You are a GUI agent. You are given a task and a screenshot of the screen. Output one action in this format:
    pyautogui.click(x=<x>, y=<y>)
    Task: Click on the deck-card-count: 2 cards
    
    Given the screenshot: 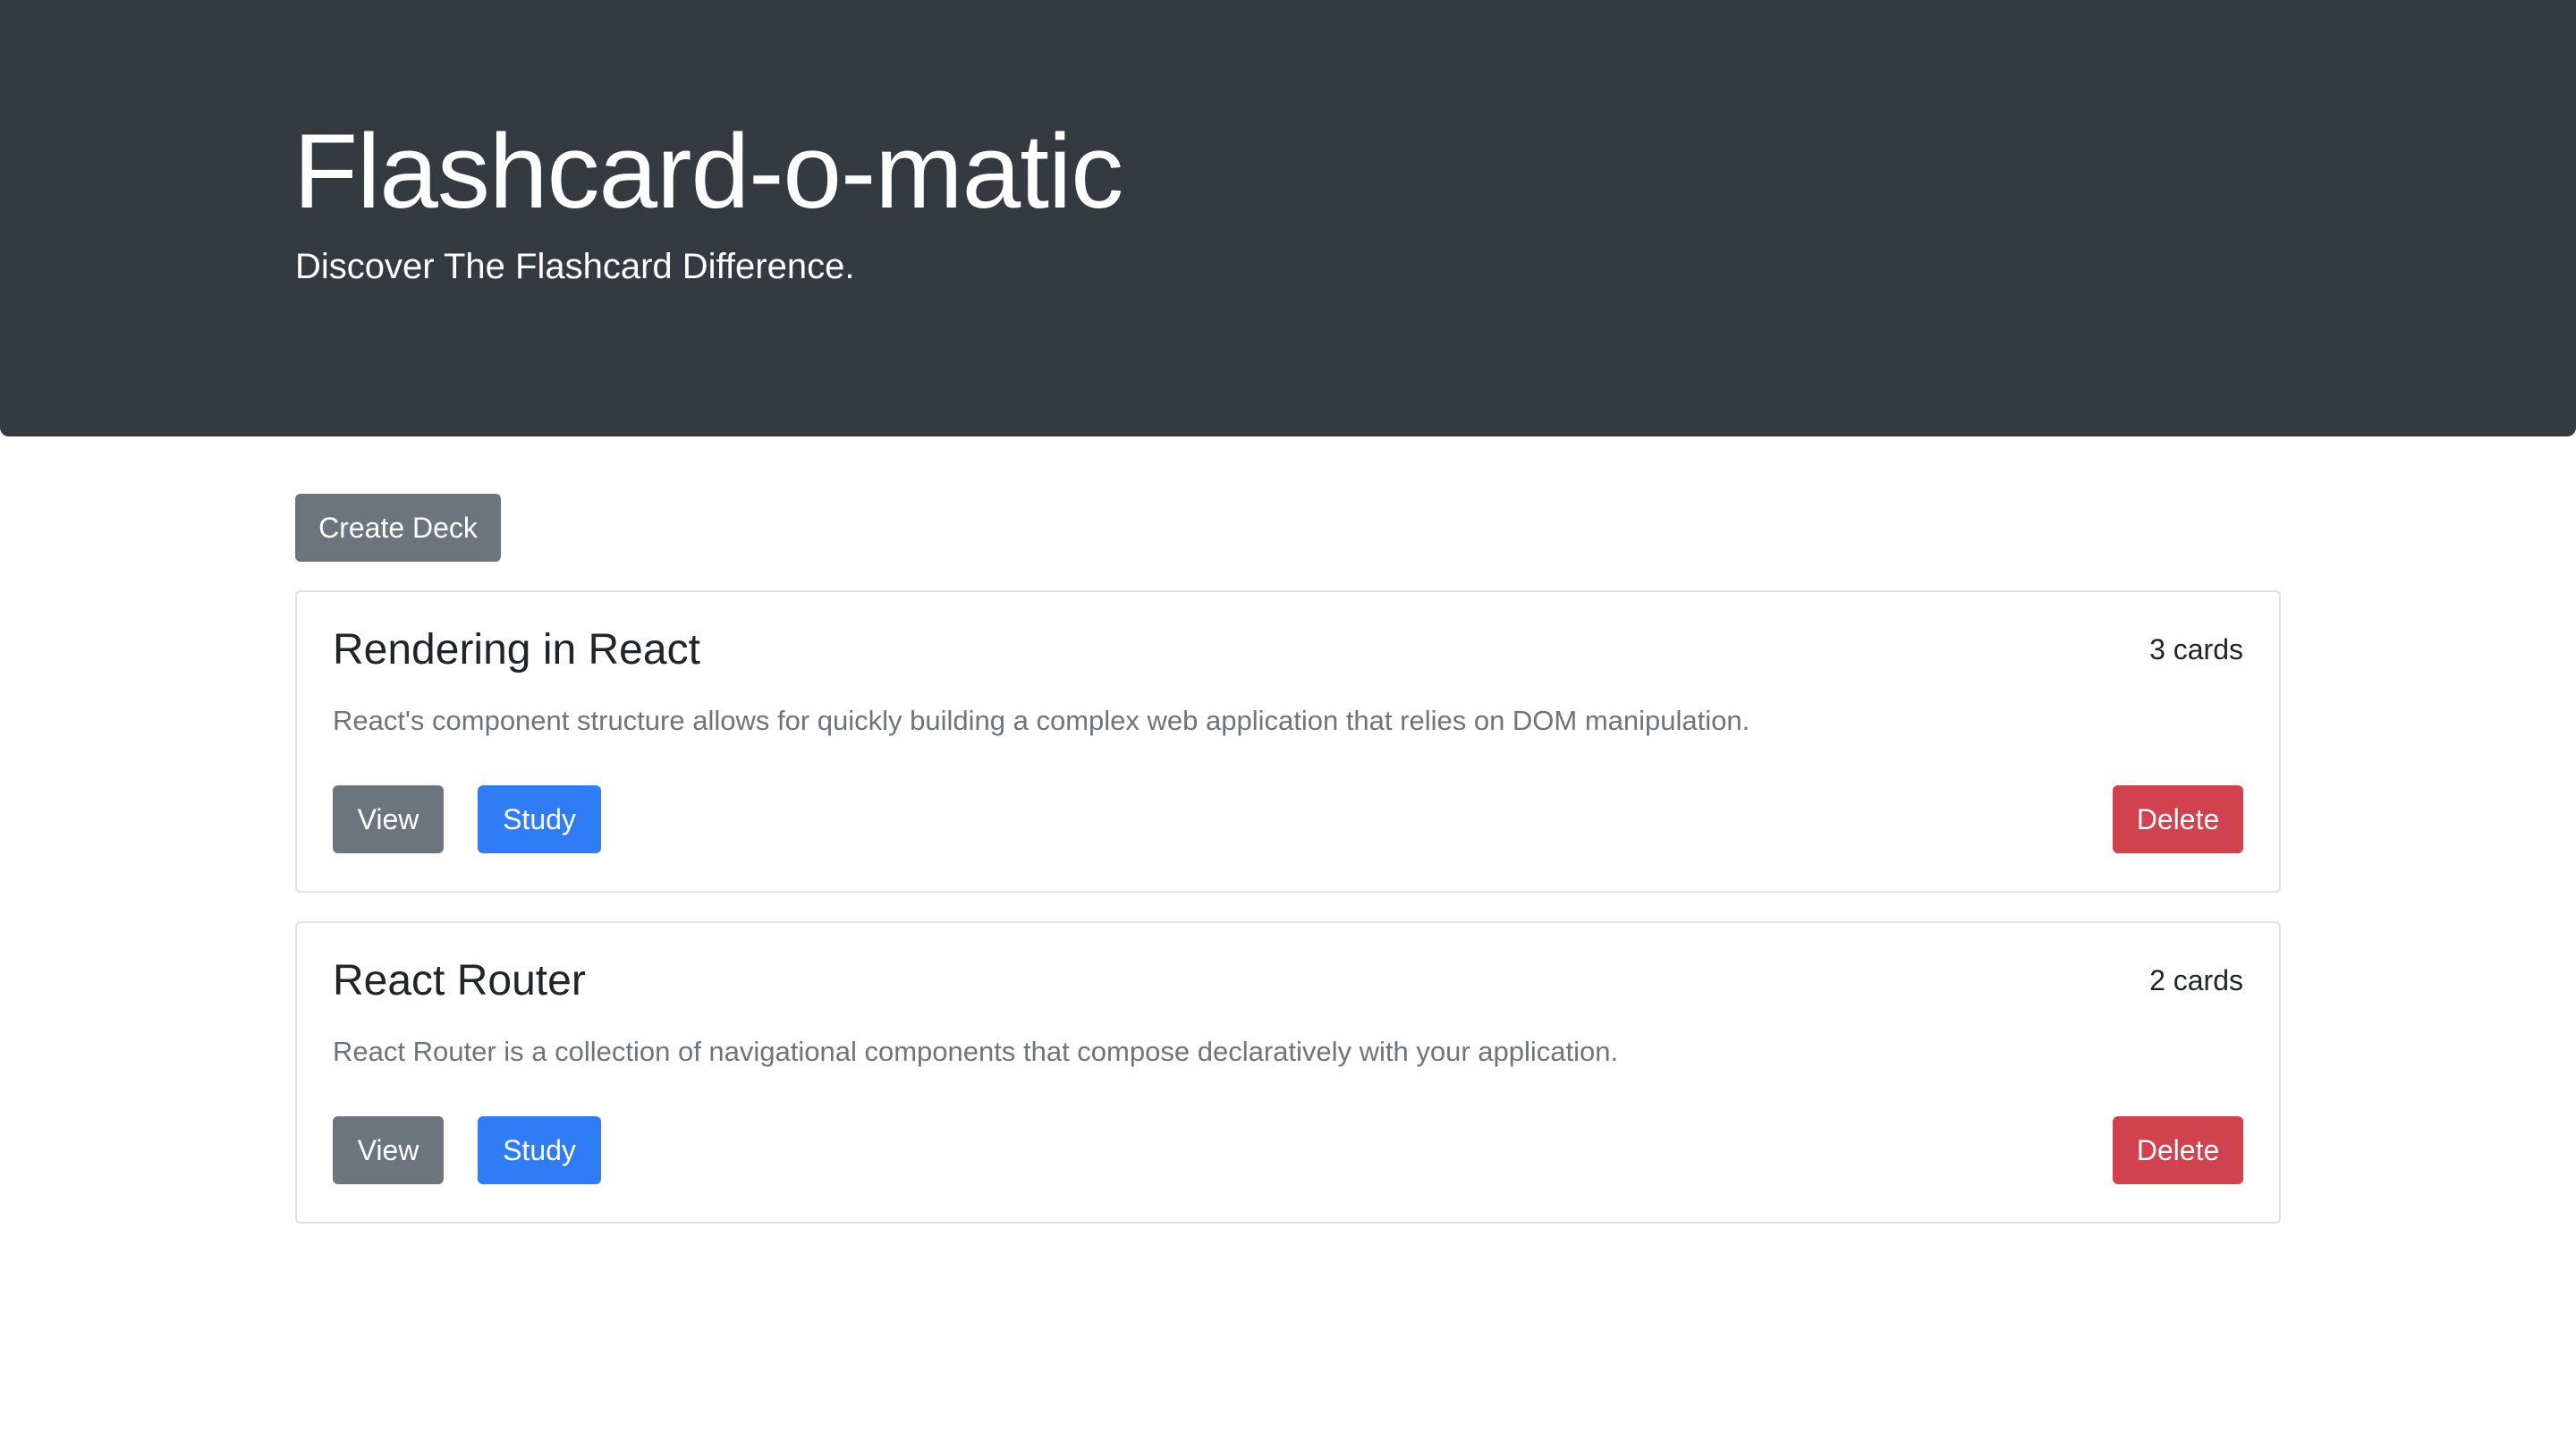 What is the action you would take?
    pyautogui.click(x=2196, y=980)
    